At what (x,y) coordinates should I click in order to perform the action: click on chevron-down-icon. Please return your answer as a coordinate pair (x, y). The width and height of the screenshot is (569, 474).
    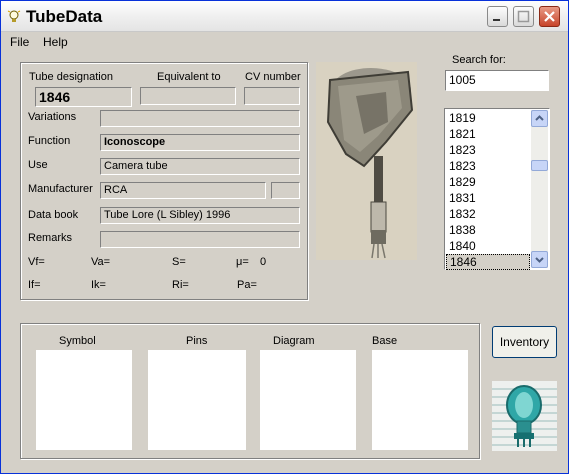
    Looking at the image, I should click on (539, 260).